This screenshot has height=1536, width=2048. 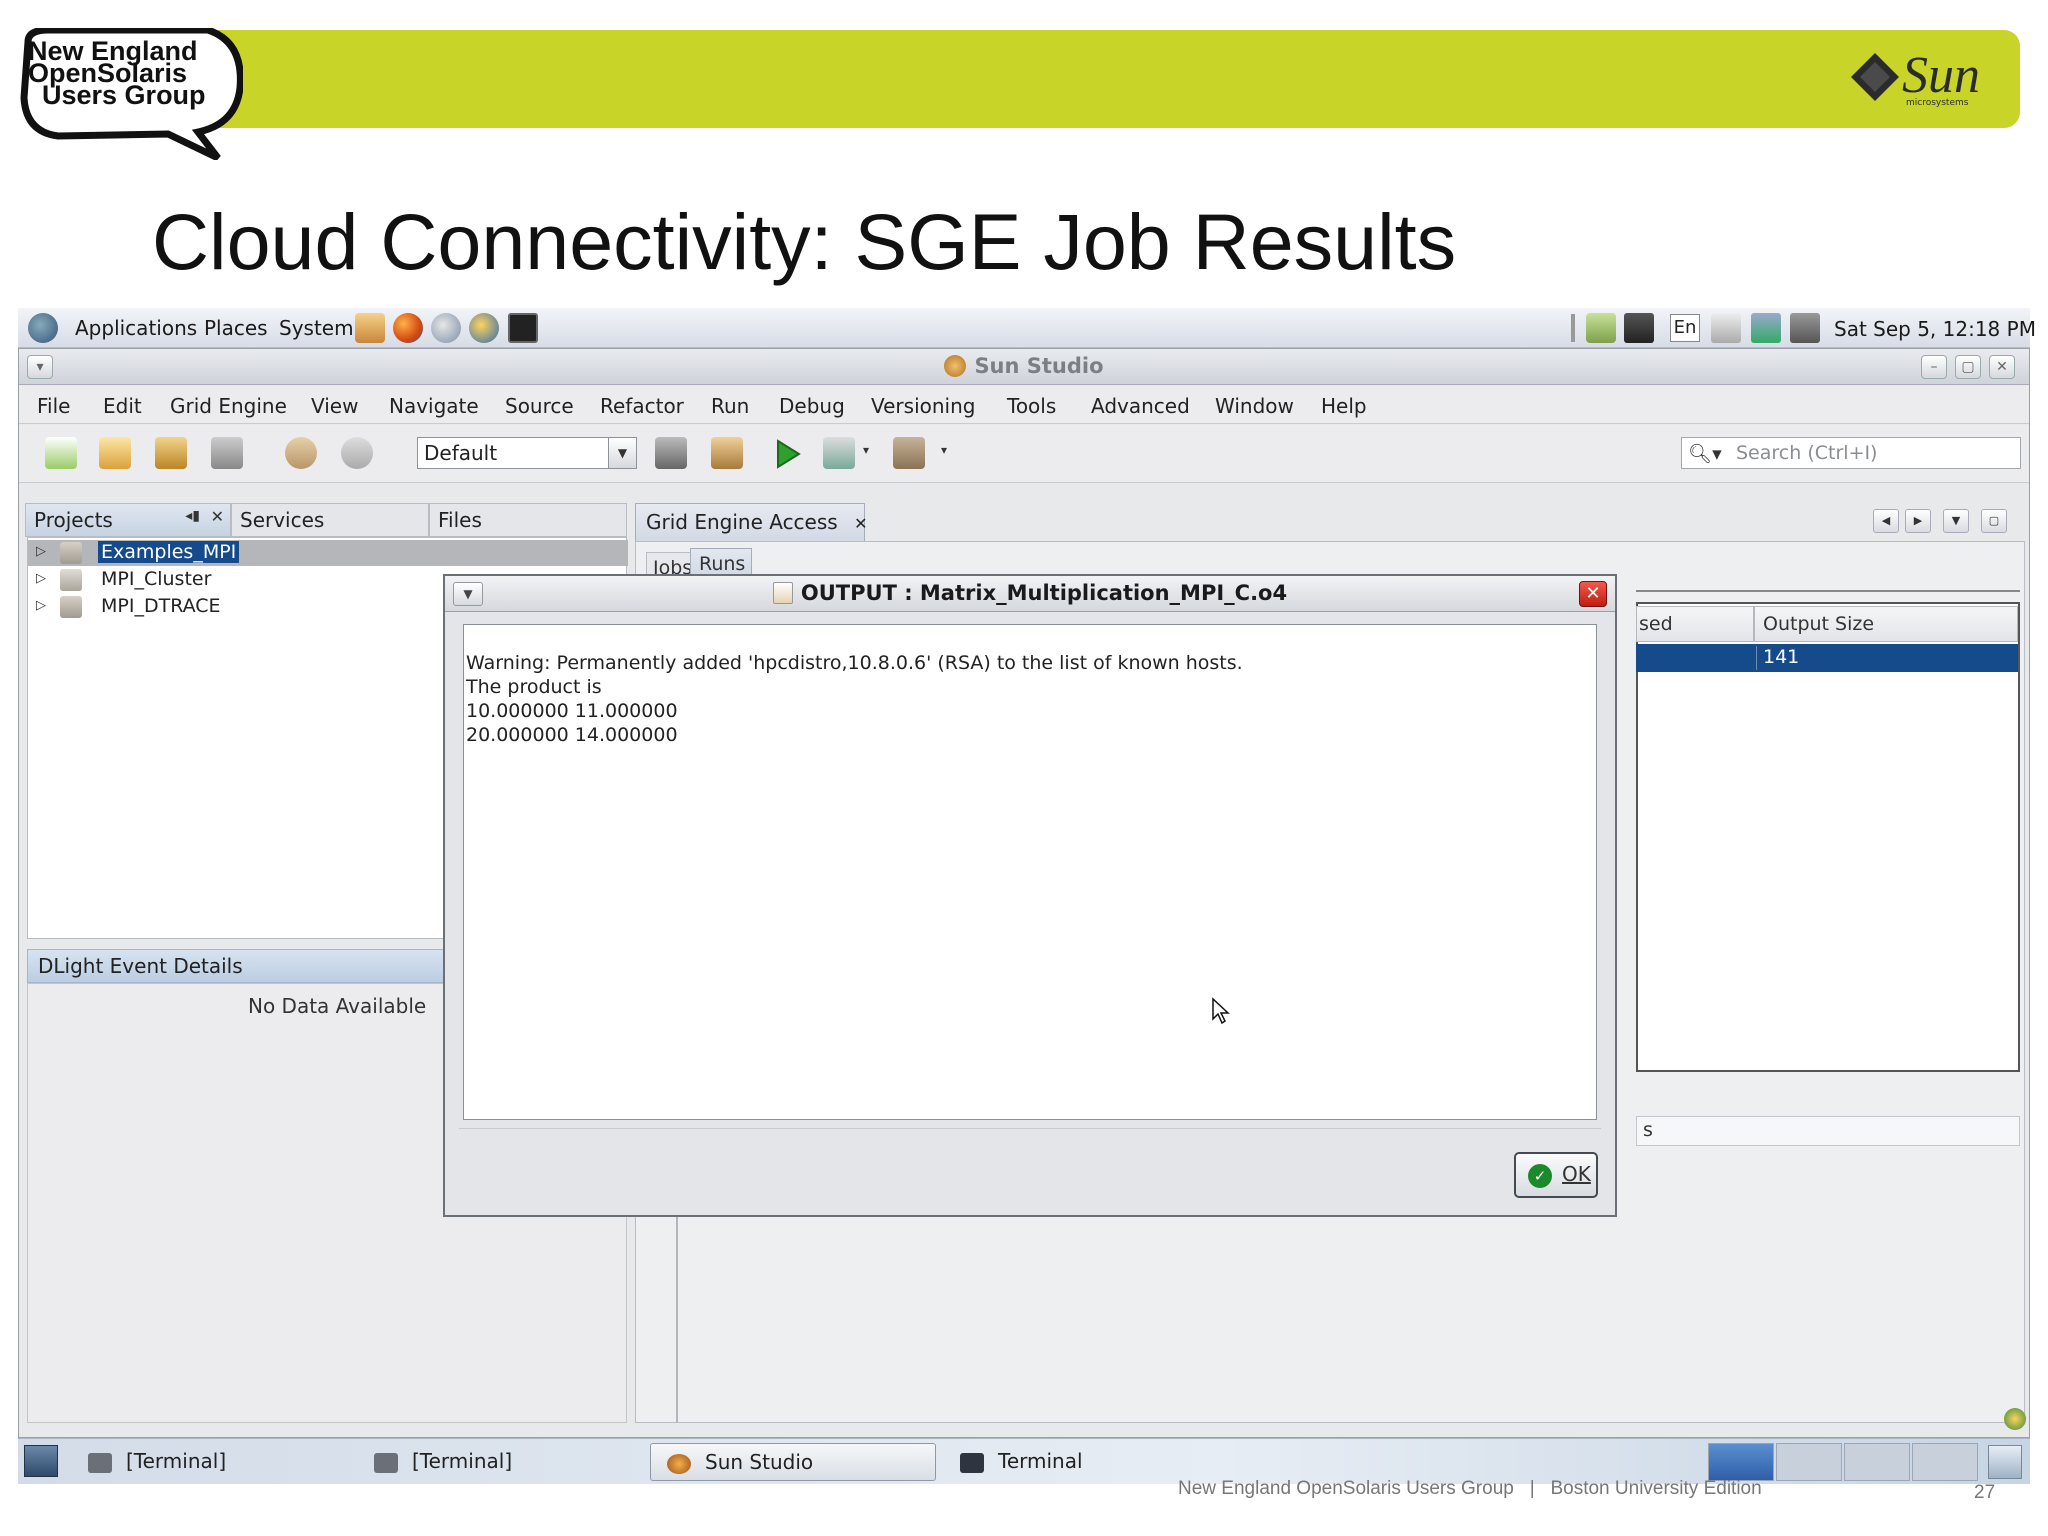 What do you see at coordinates (122, 406) in the screenshot?
I see `menu-edit: Edit` at bounding box center [122, 406].